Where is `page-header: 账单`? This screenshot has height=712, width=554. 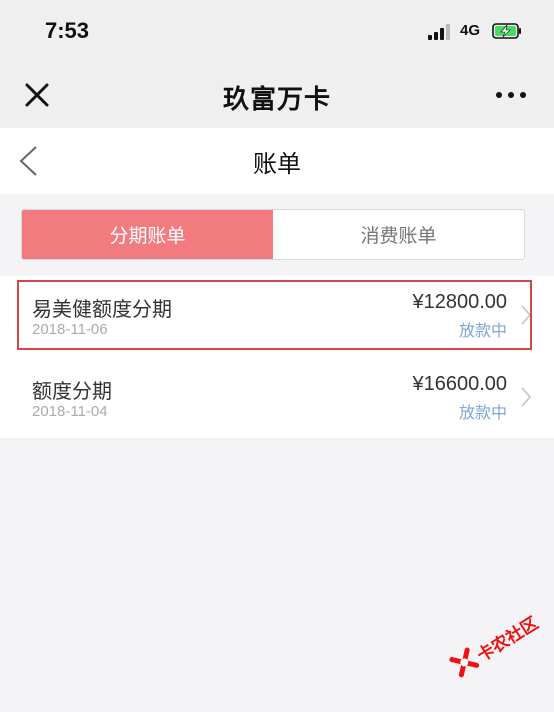 page-header: 账单 is located at coordinates (277, 161).